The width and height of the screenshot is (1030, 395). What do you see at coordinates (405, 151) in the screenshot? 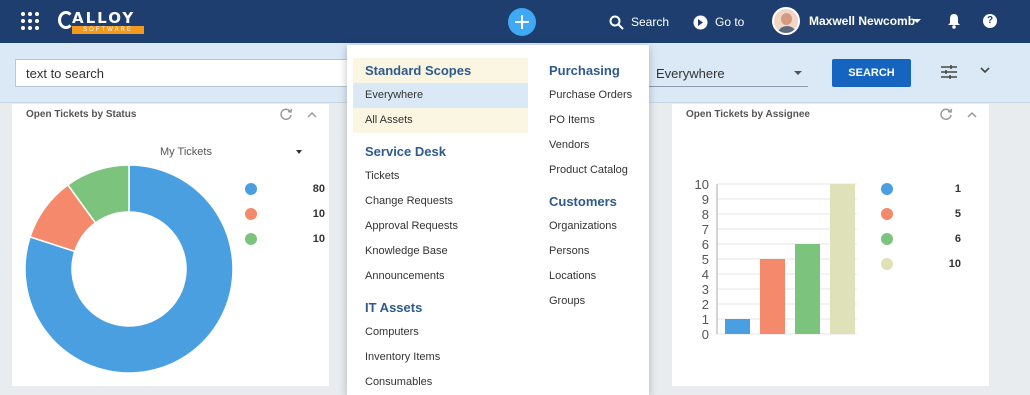
I see `menu-heading-service-desk: Service Desk` at bounding box center [405, 151].